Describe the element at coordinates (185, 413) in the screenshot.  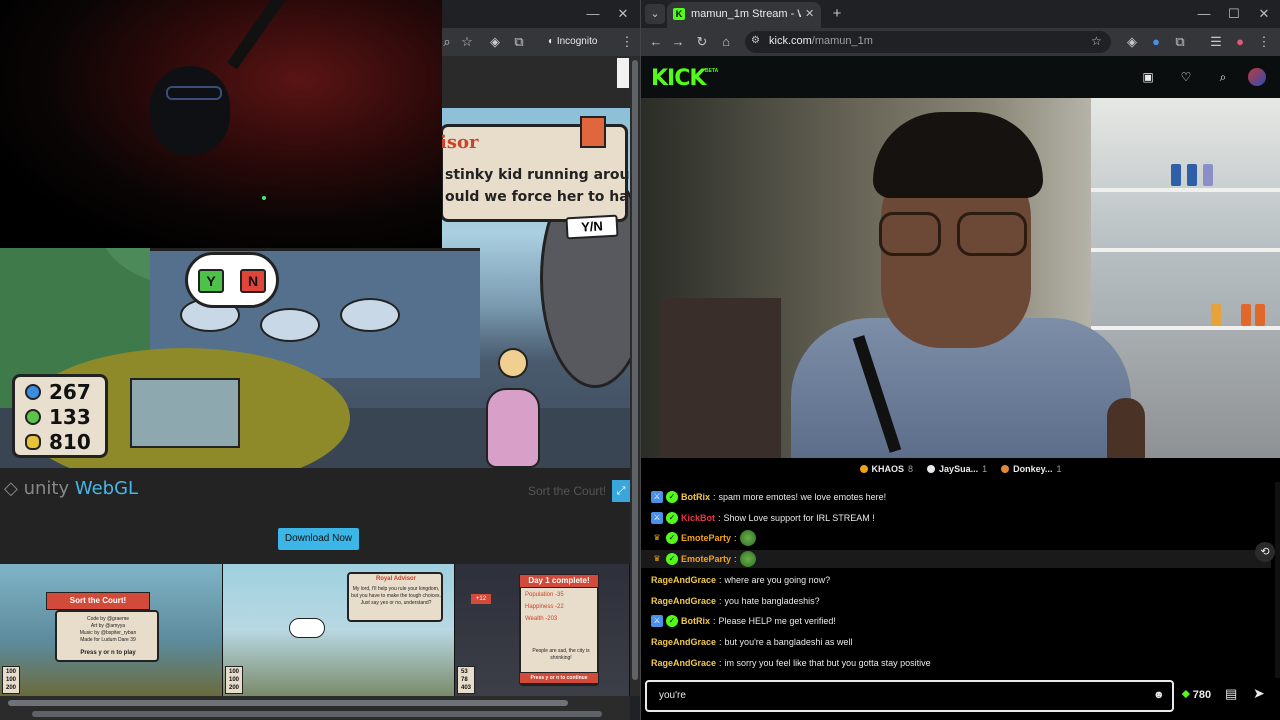
I see `stairs` at that location.